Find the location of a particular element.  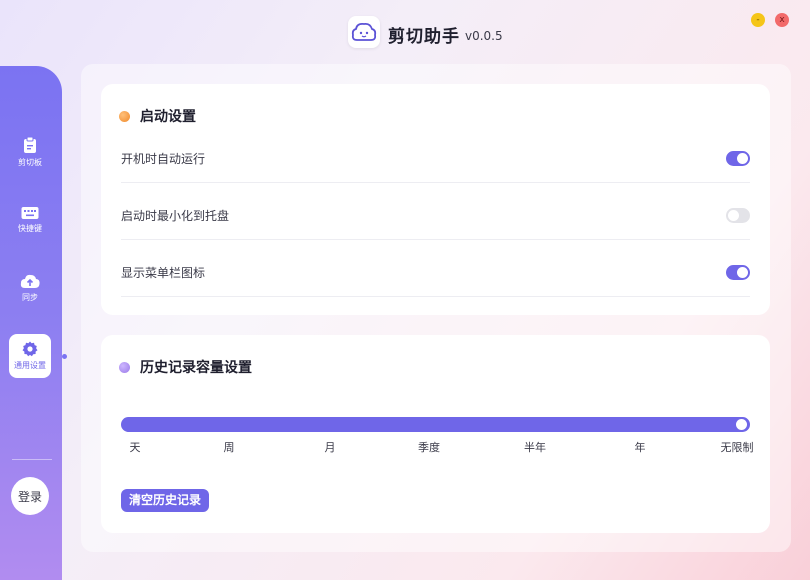

section-title: 启动设置 is located at coordinates (168, 117).